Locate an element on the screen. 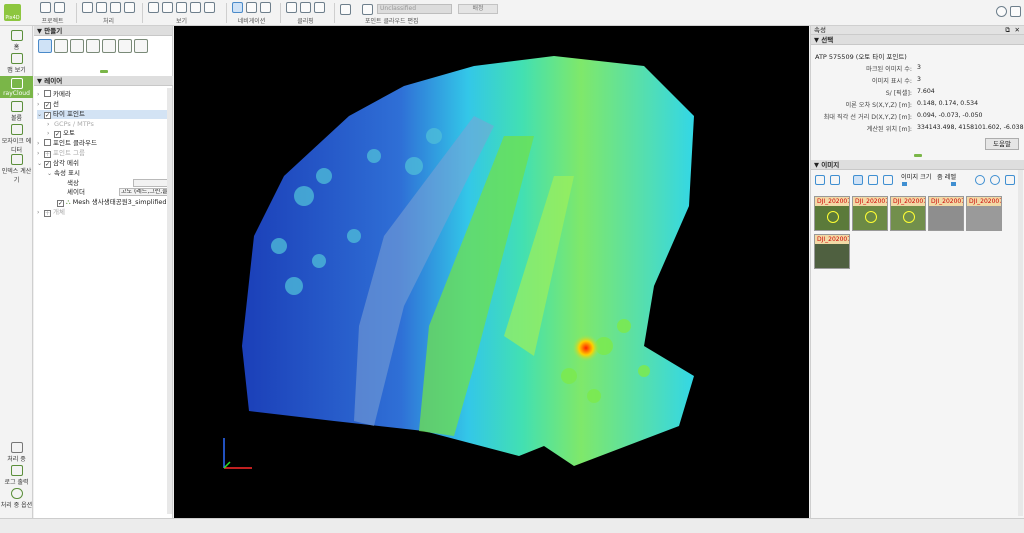  layout-icon is located at coordinates (1015, 11).